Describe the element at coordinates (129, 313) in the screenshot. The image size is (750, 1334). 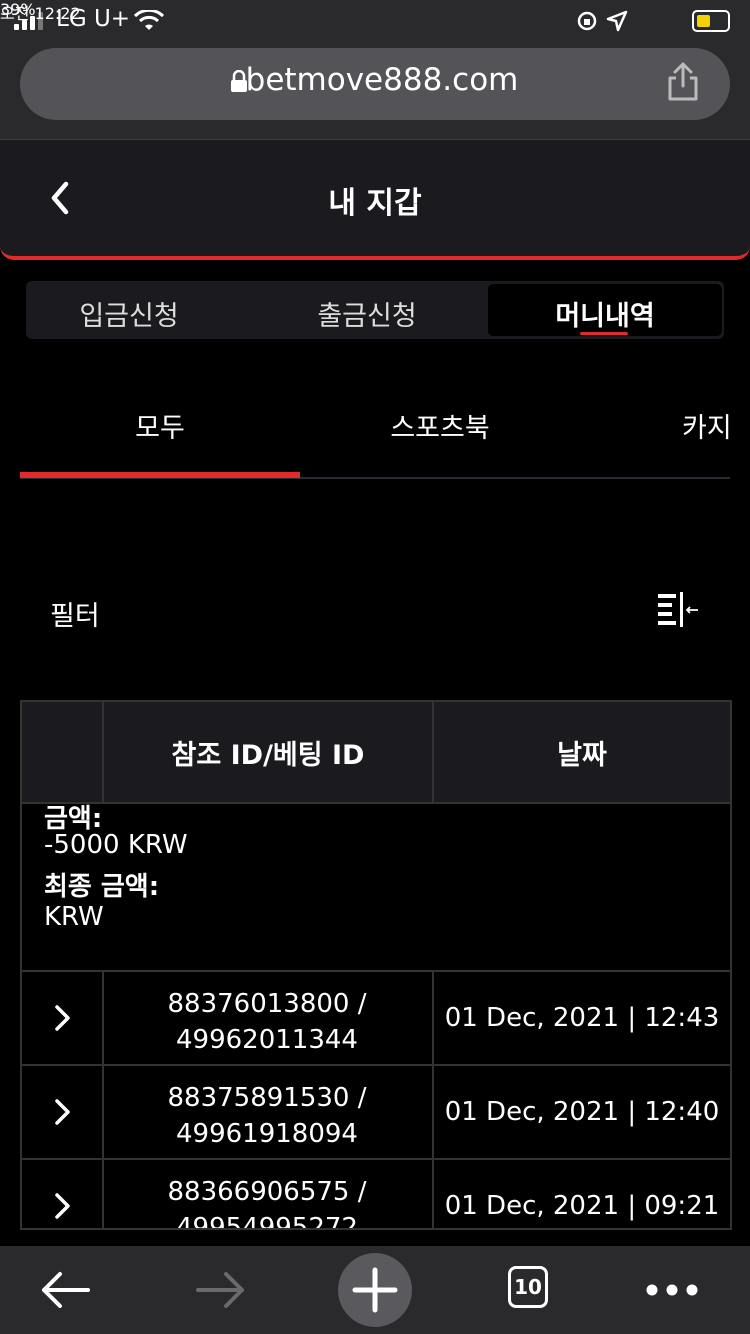
I see `tab-deposit-request: 입금신청` at that location.